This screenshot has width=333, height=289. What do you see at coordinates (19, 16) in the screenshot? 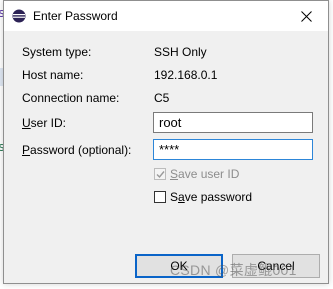
I see `eclipse-icon` at bounding box center [19, 16].